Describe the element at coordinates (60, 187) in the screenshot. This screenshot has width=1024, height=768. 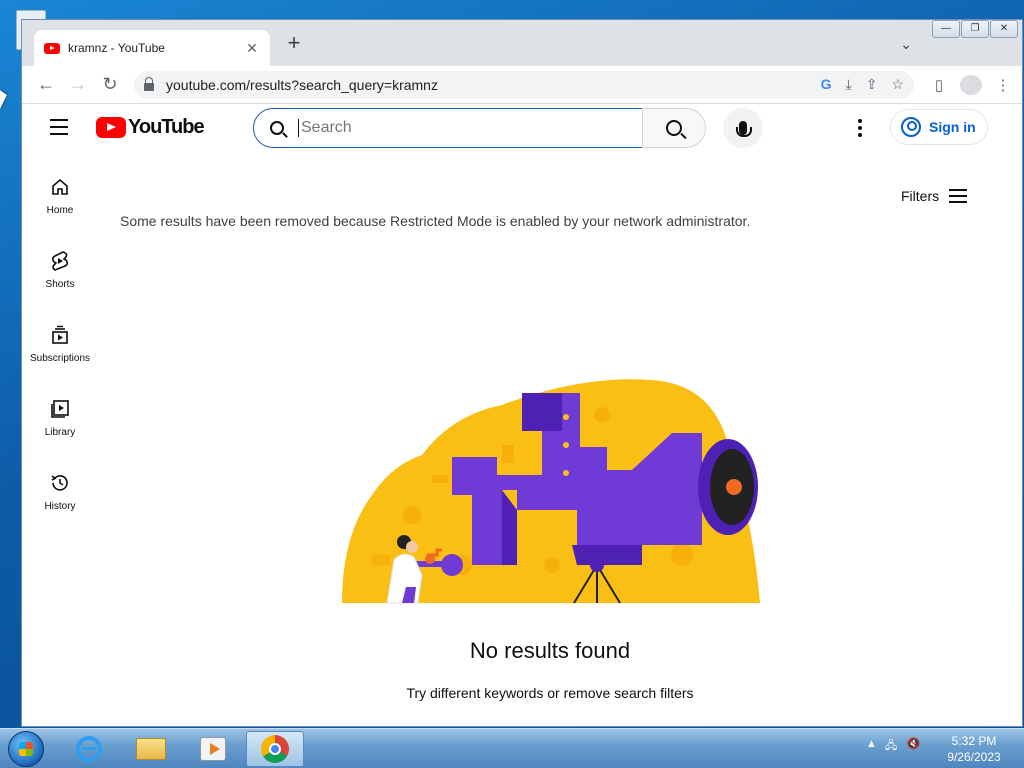
I see `home-icon` at that location.